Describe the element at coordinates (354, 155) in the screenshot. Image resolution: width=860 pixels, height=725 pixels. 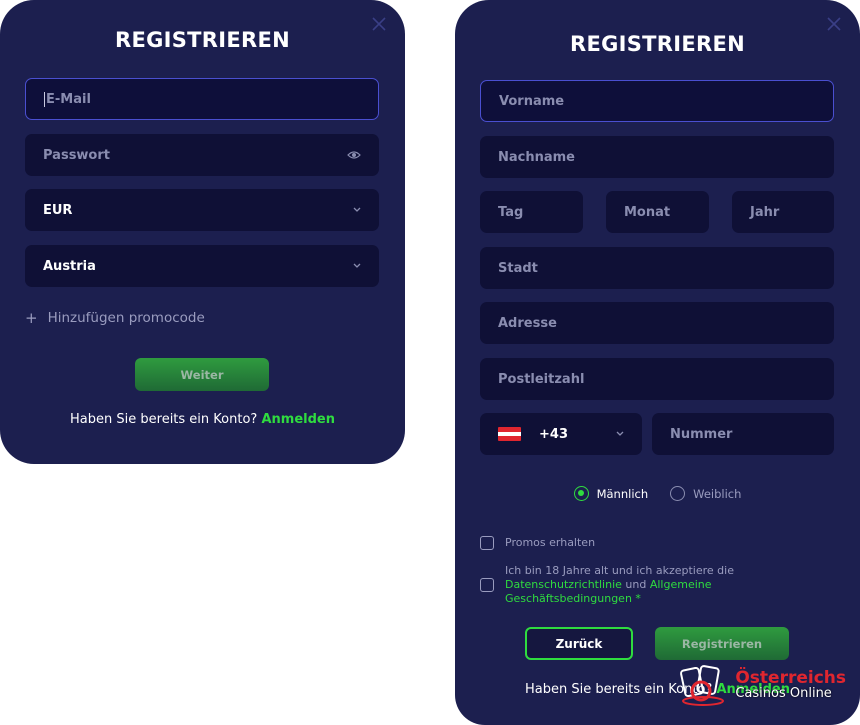
I see `eye-icon` at that location.